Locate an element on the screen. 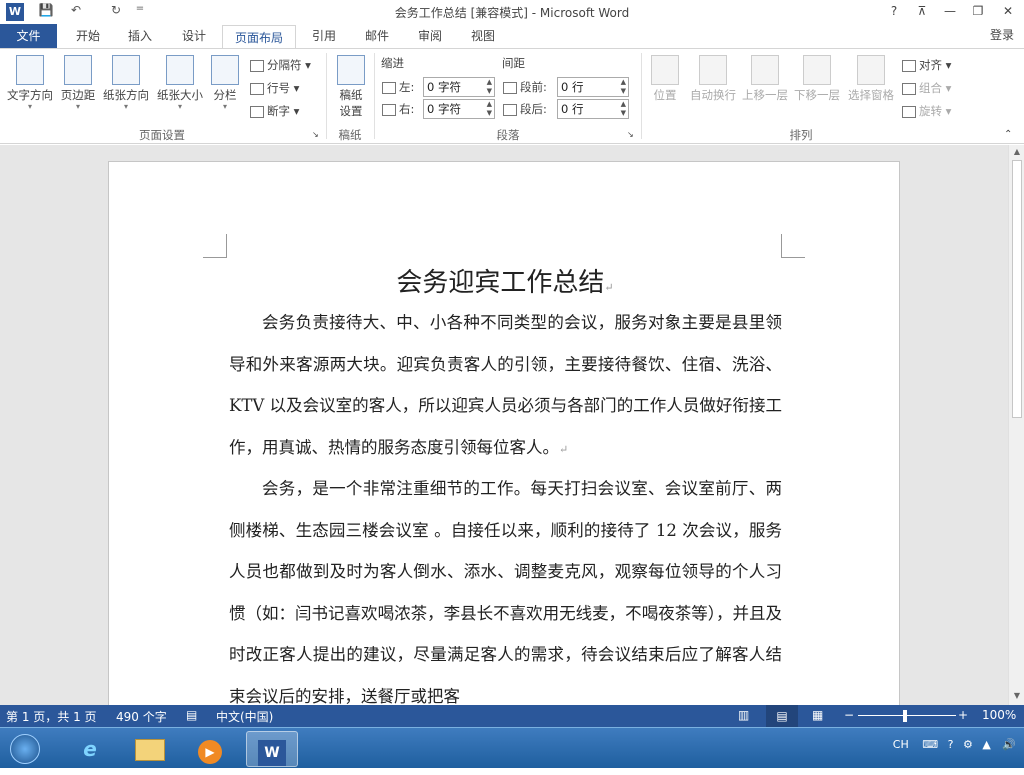  tab-insert: 插入 is located at coordinates (140, 36).